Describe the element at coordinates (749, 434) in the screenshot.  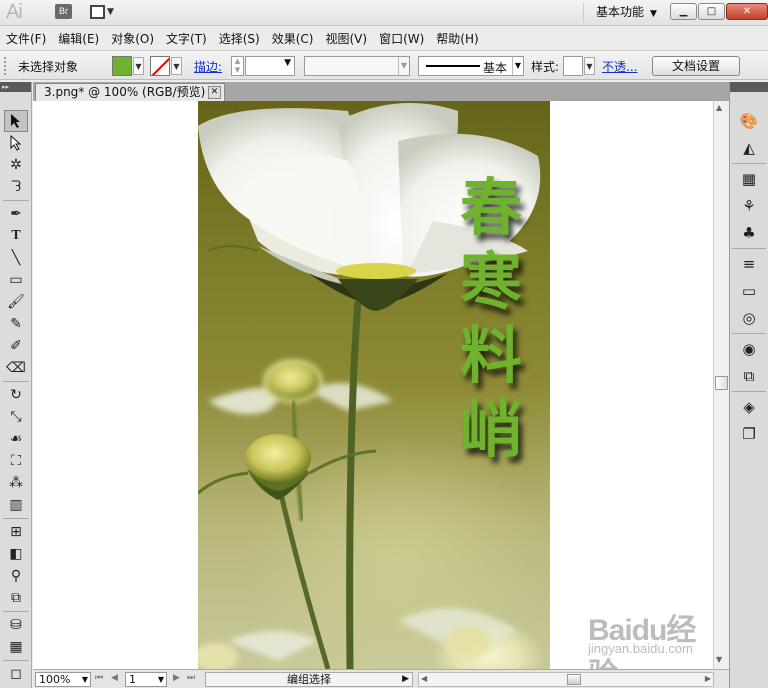
I see `artboards-panel-icon: ❐` at that location.